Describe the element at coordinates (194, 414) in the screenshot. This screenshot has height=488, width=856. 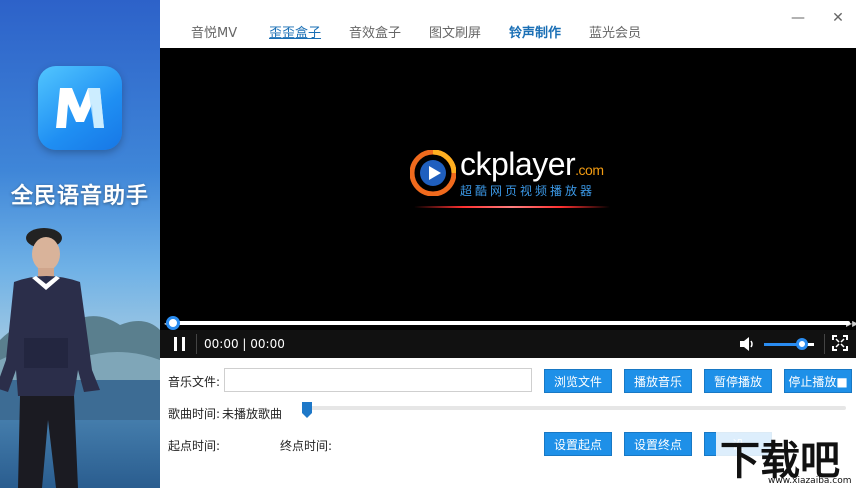
I see `song-time-label: 歌曲时间:` at that location.